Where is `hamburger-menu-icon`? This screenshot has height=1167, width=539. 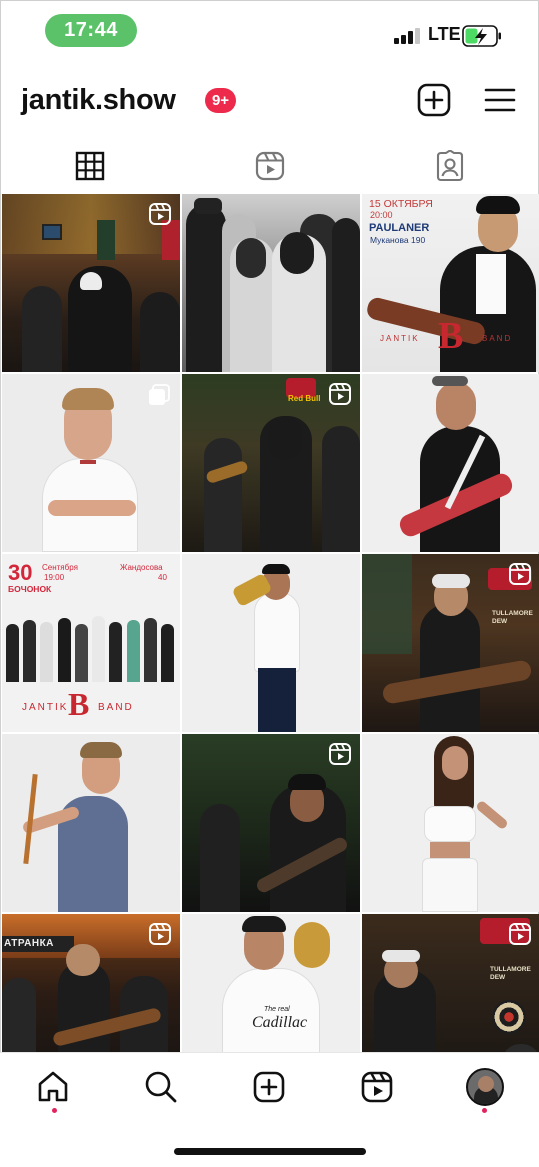 hamburger-menu-icon is located at coordinates (500, 100).